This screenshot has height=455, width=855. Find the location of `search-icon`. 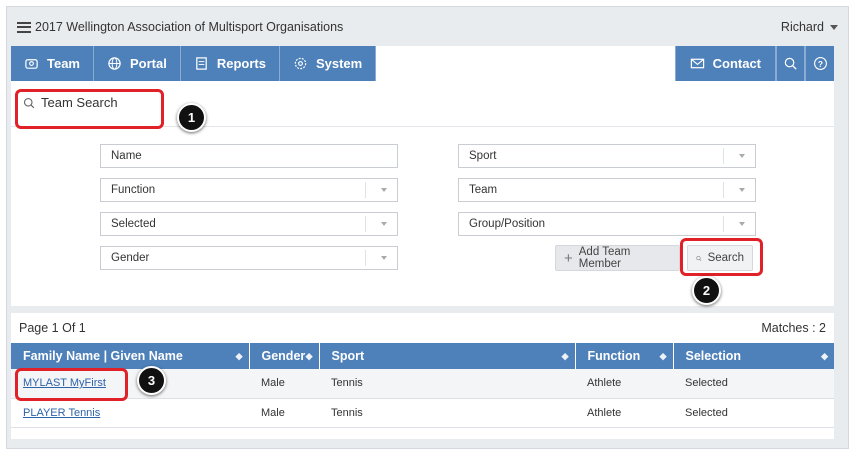

search-icon is located at coordinates (790, 63).